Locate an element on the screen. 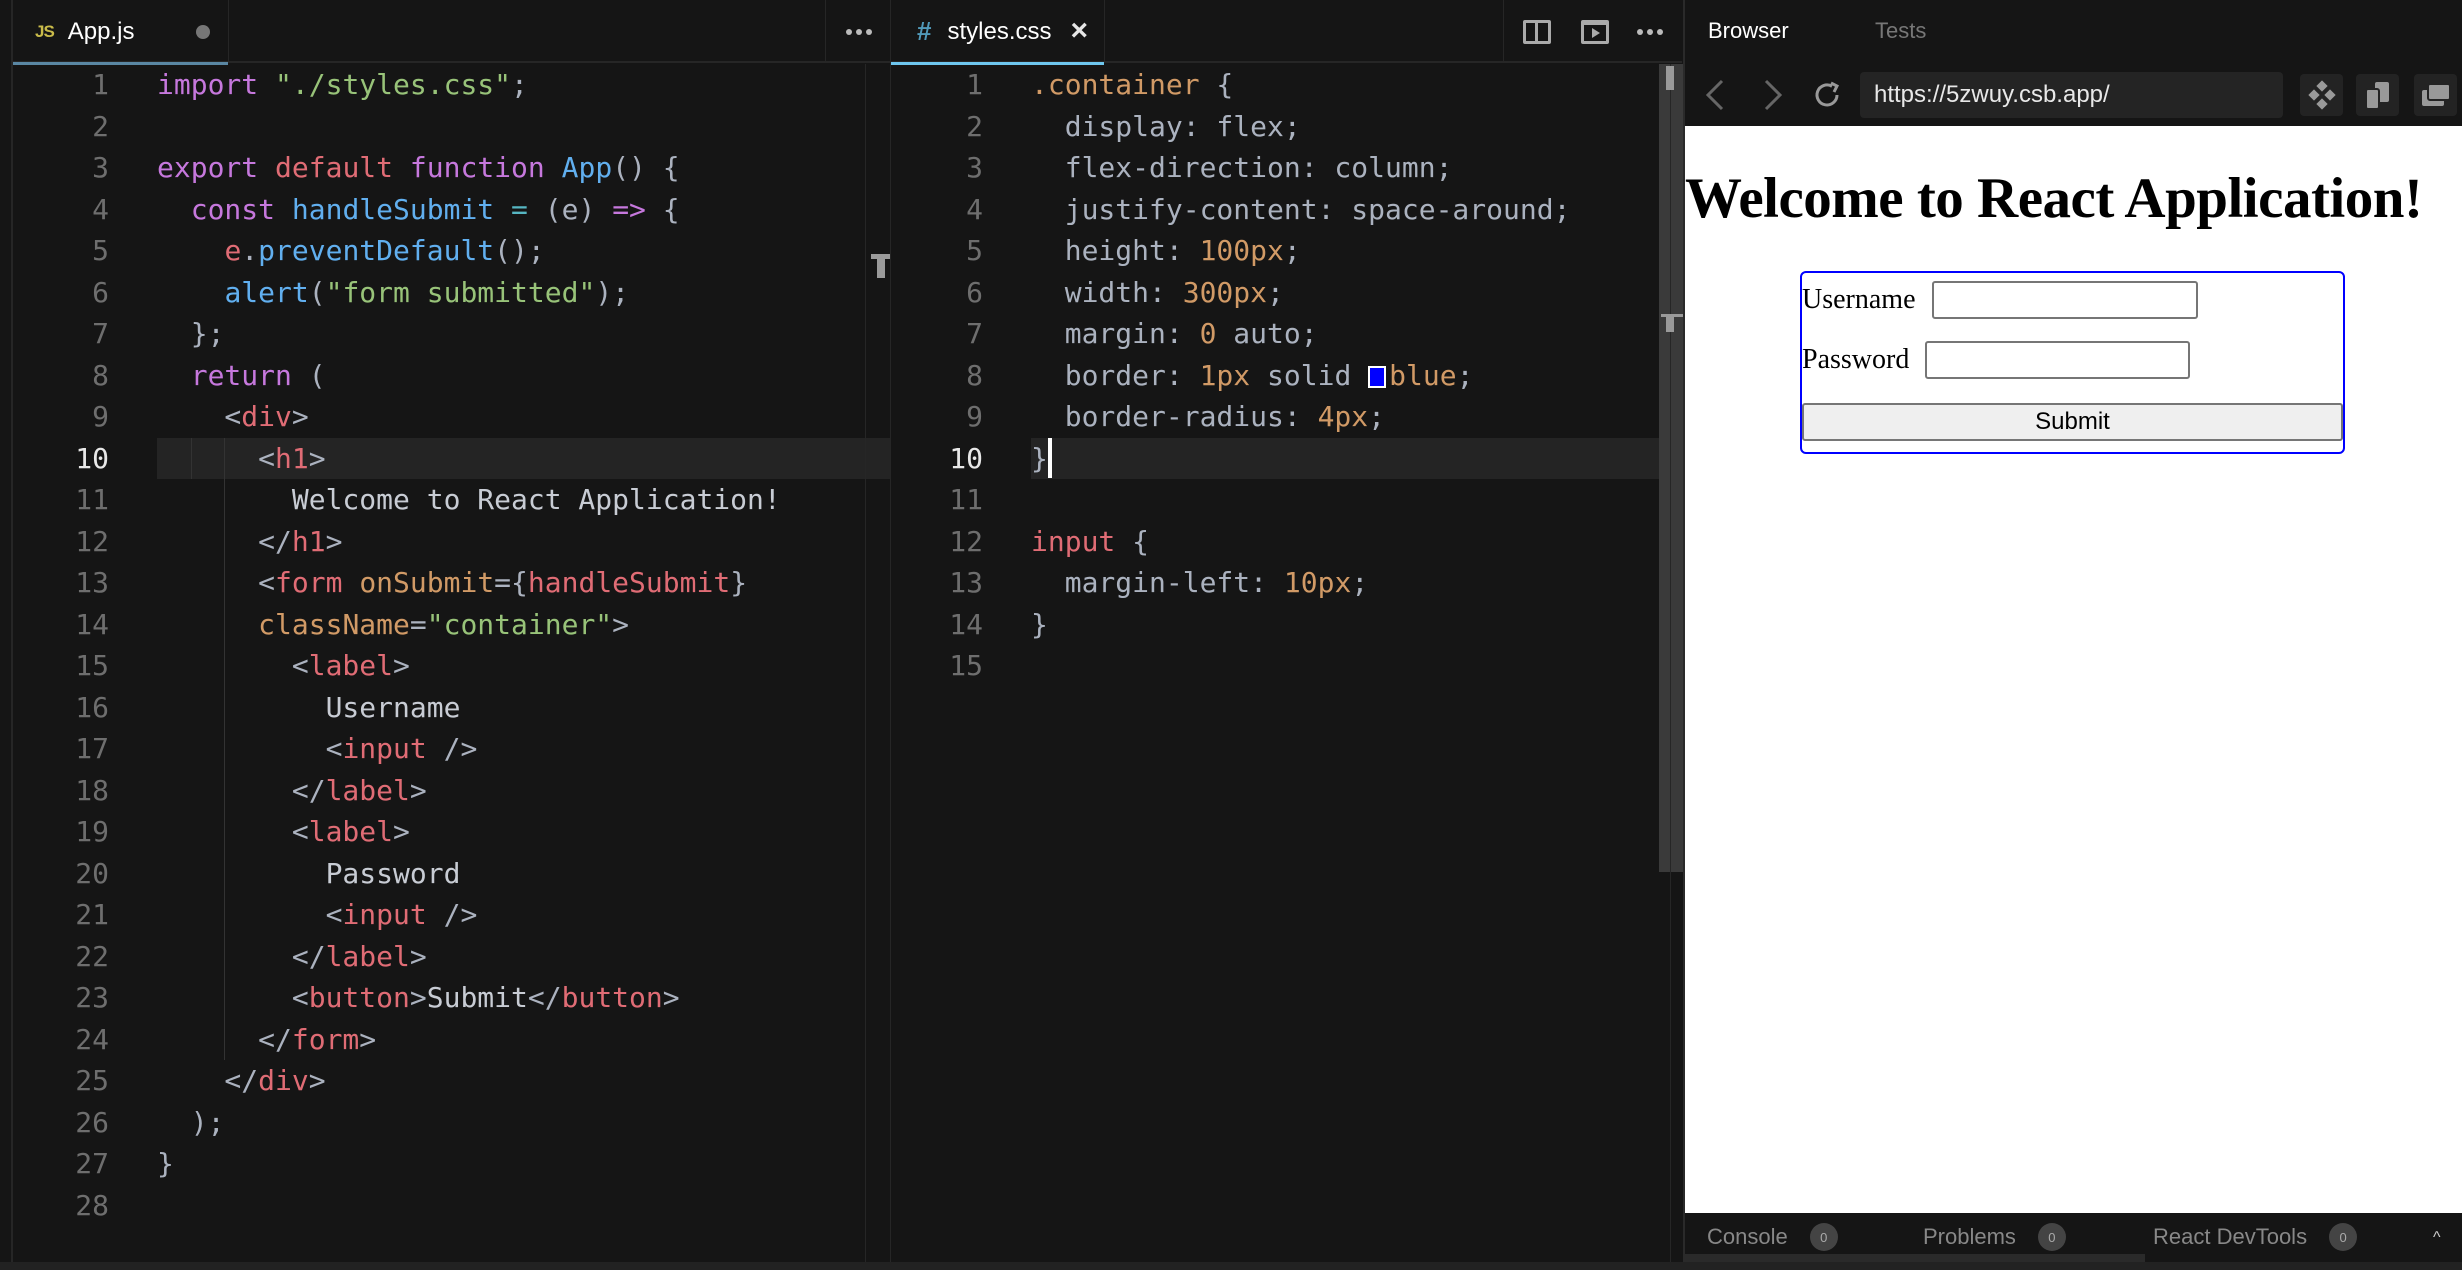  url-input: https://5zwuy.csb.app/ is located at coordinates (2071, 95).